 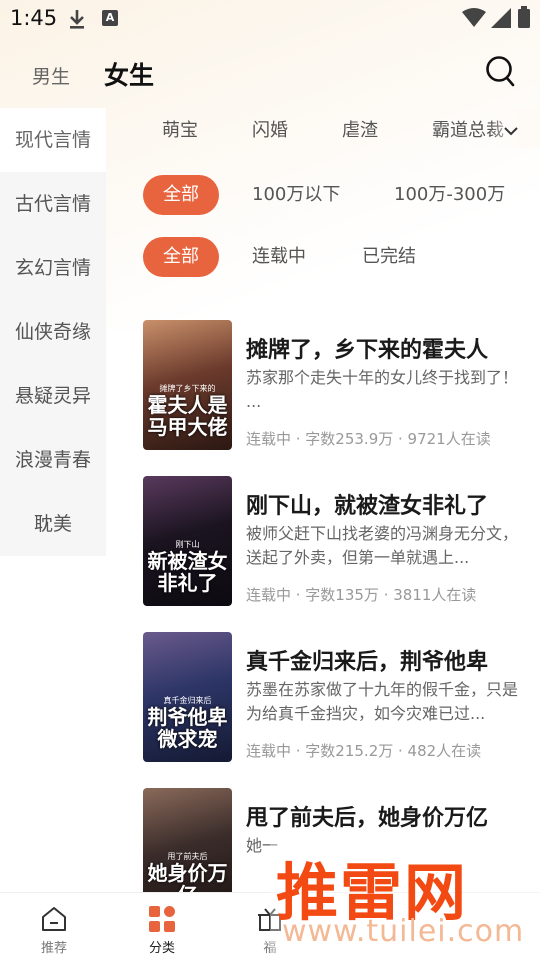 What do you see at coordinates (524, 17) in the screenshot?
I see `battery-icon` at bounding box center [524, 17].